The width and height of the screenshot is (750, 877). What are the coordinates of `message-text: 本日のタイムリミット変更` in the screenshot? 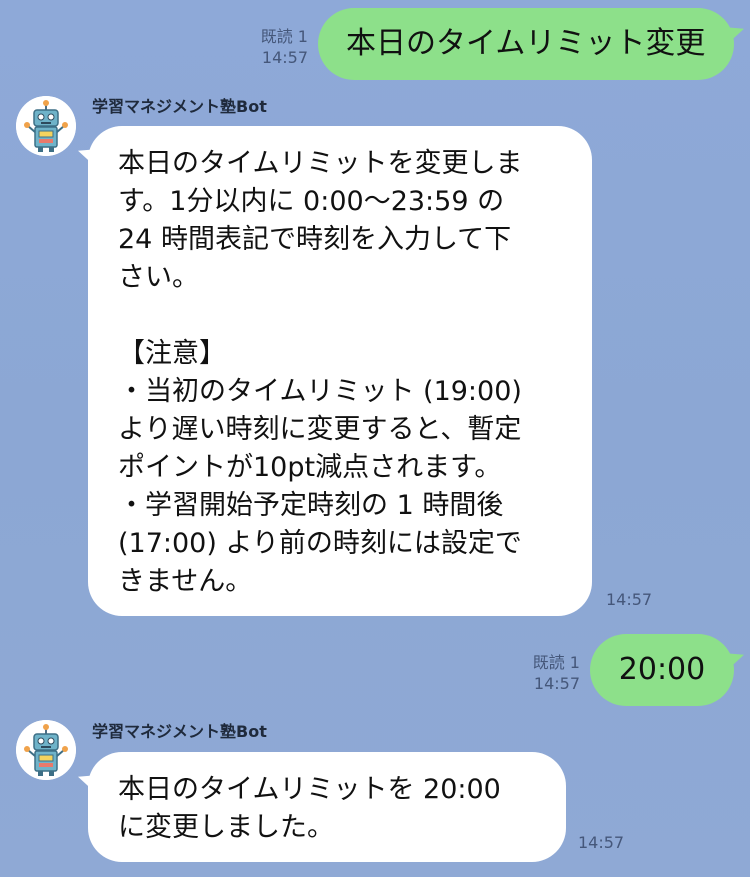 It's located at (526, 43).